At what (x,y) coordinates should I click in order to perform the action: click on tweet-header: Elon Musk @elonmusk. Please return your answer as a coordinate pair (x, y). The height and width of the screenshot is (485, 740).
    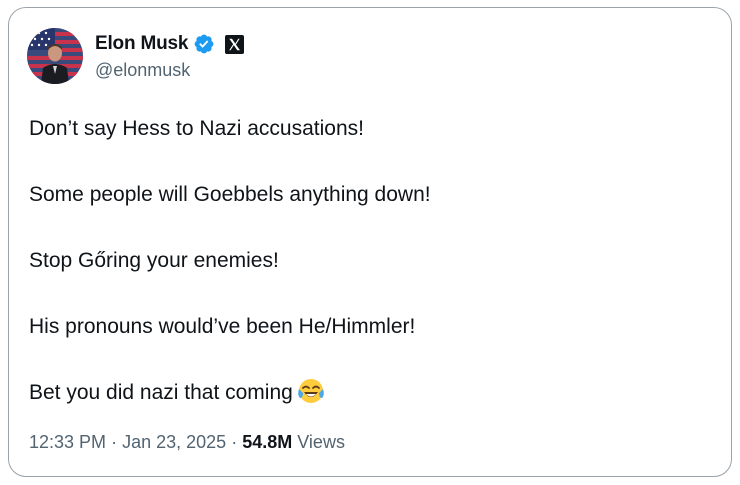
    Looking at the image, I should click on (136, 56).